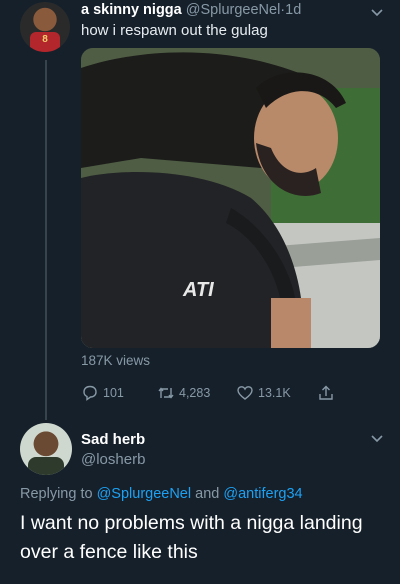 This screenshot has width=400, height=584. I want to click on replying-to: Replying to @SplurgeeNel and @antiferg34, so click(161, 494).